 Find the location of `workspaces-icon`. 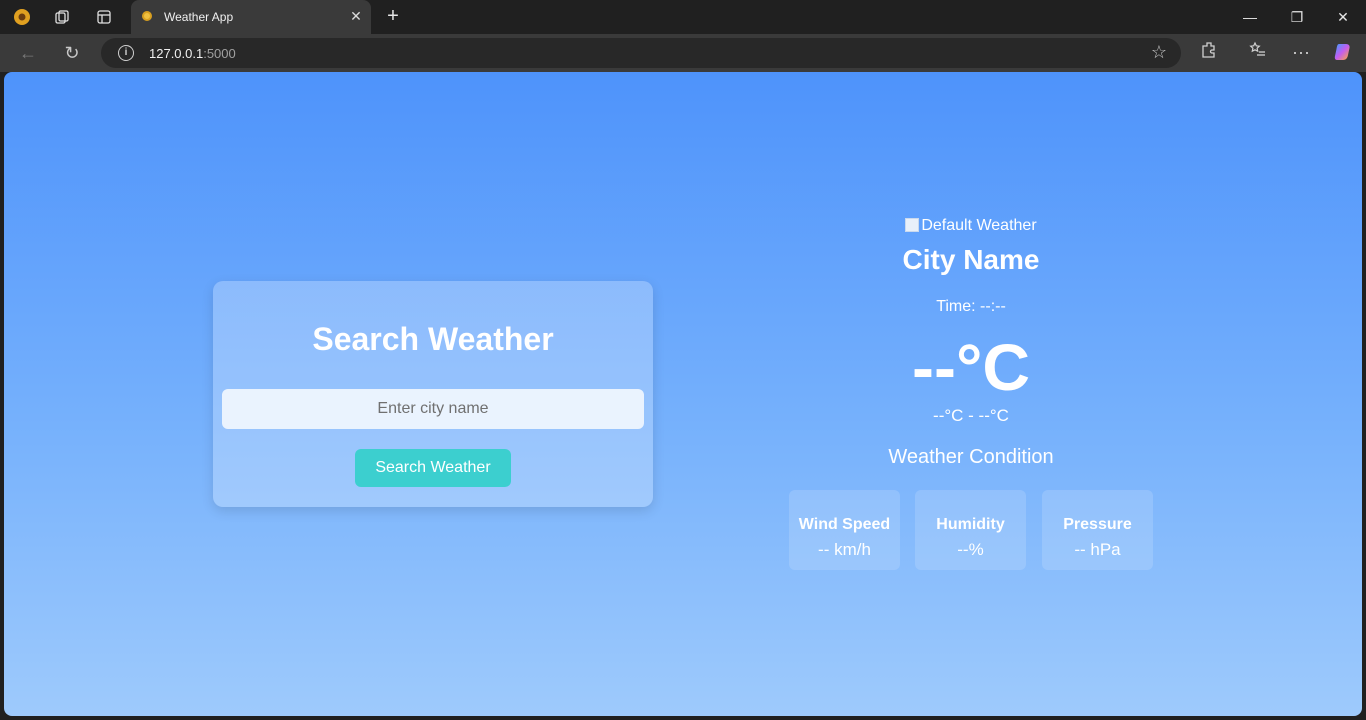

workspaces-icon is located at coordinates (62, 17).